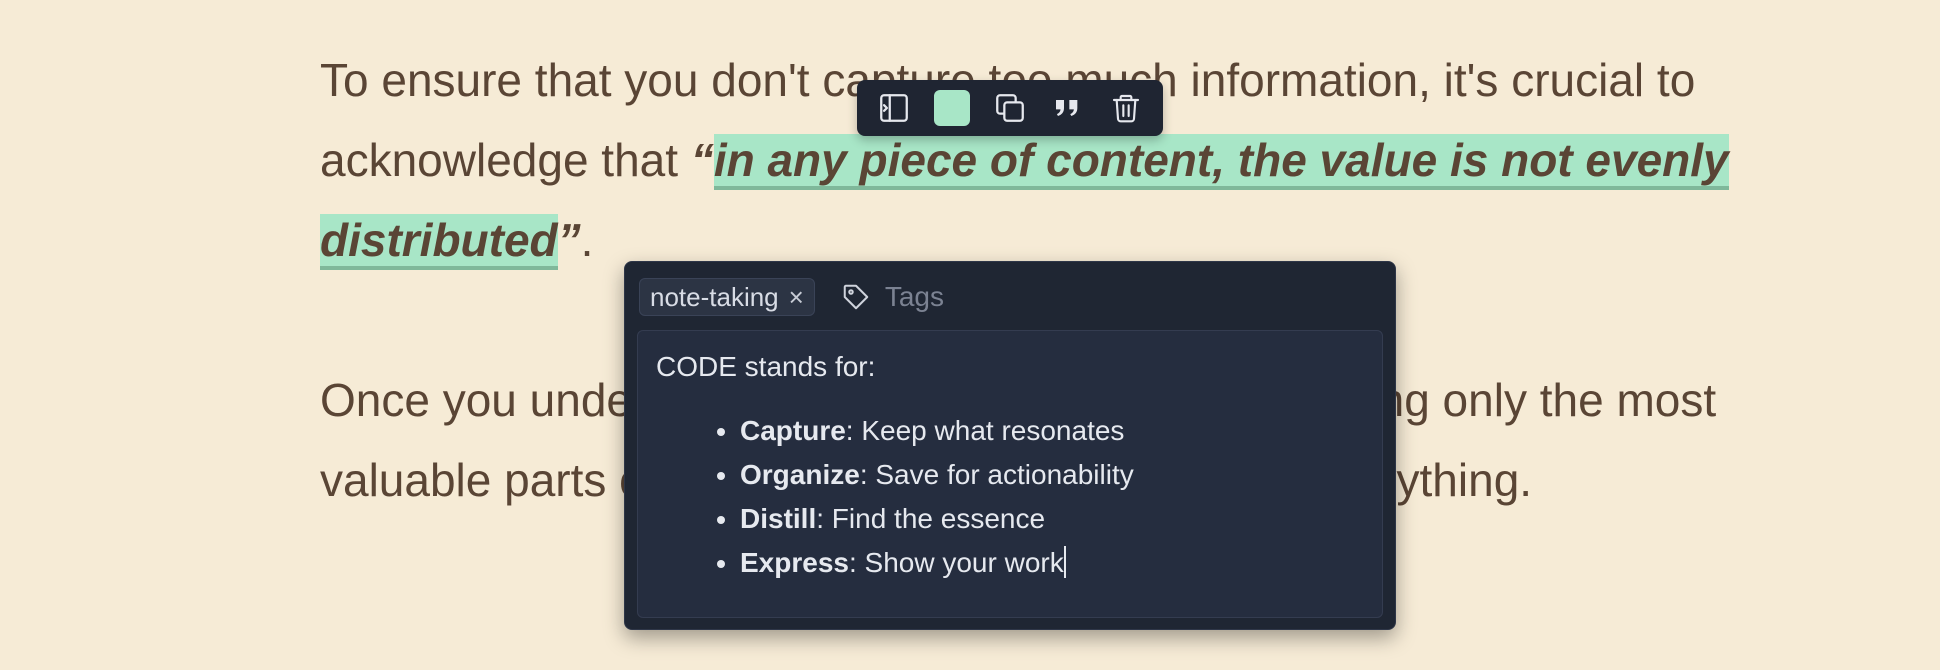 This screenshot has height=670, width=1940. Describe the element at coordinates (996, 474) in the screenshot. I see `list-item-desc: : Save for actionability` at that location.